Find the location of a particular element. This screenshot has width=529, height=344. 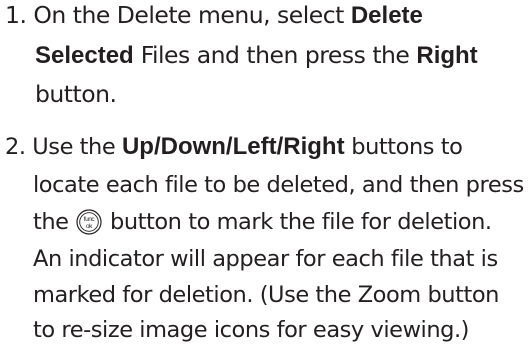

step-number: 1. is located at coordinates (16, 15).